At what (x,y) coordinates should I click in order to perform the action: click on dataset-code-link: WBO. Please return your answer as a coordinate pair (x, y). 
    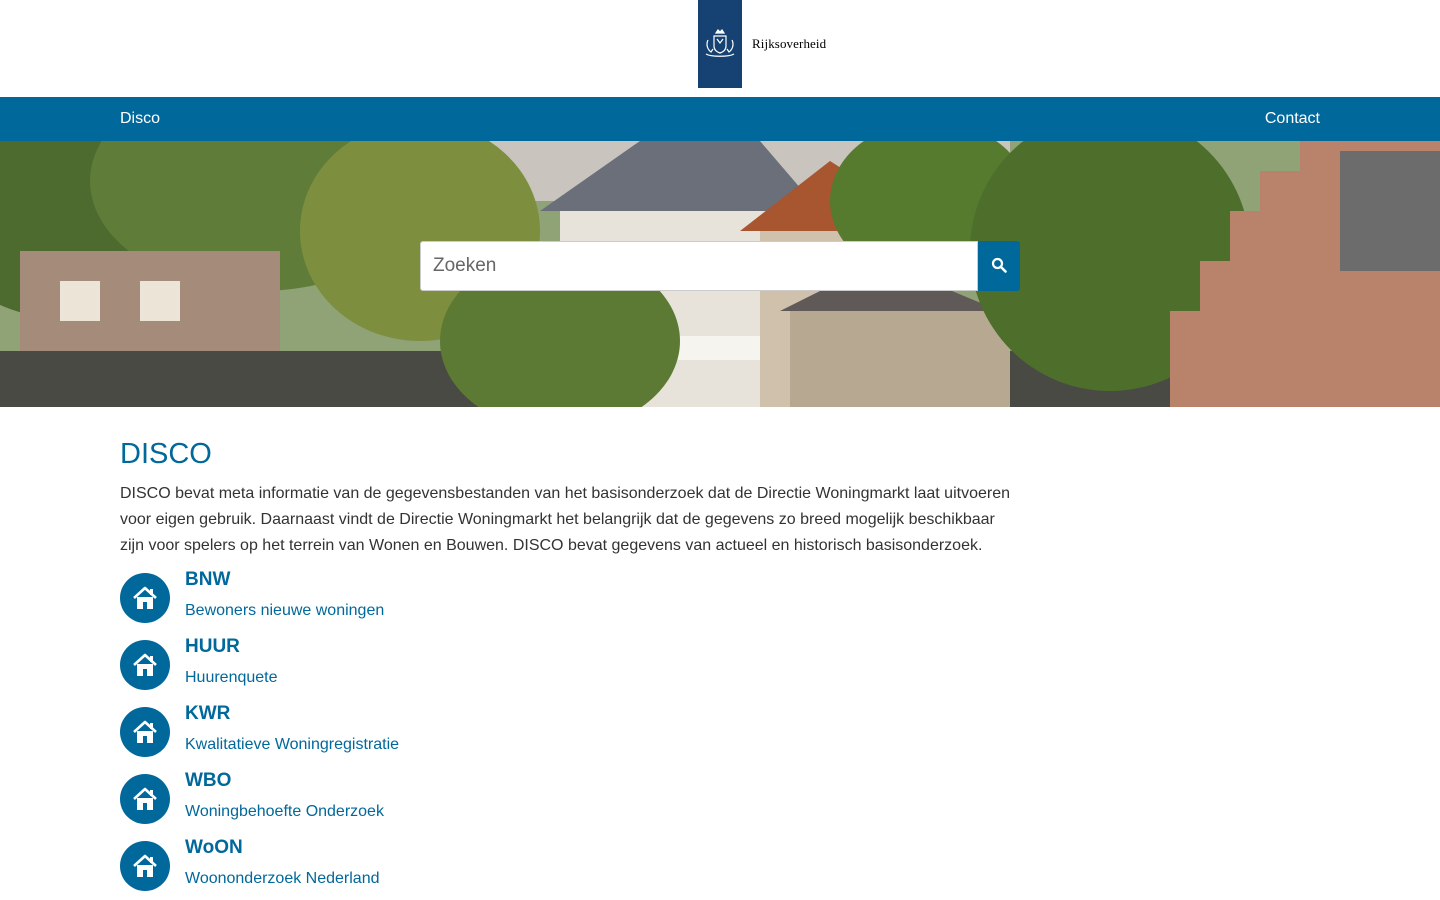
    Looking at the image, I should click on (284, 781).